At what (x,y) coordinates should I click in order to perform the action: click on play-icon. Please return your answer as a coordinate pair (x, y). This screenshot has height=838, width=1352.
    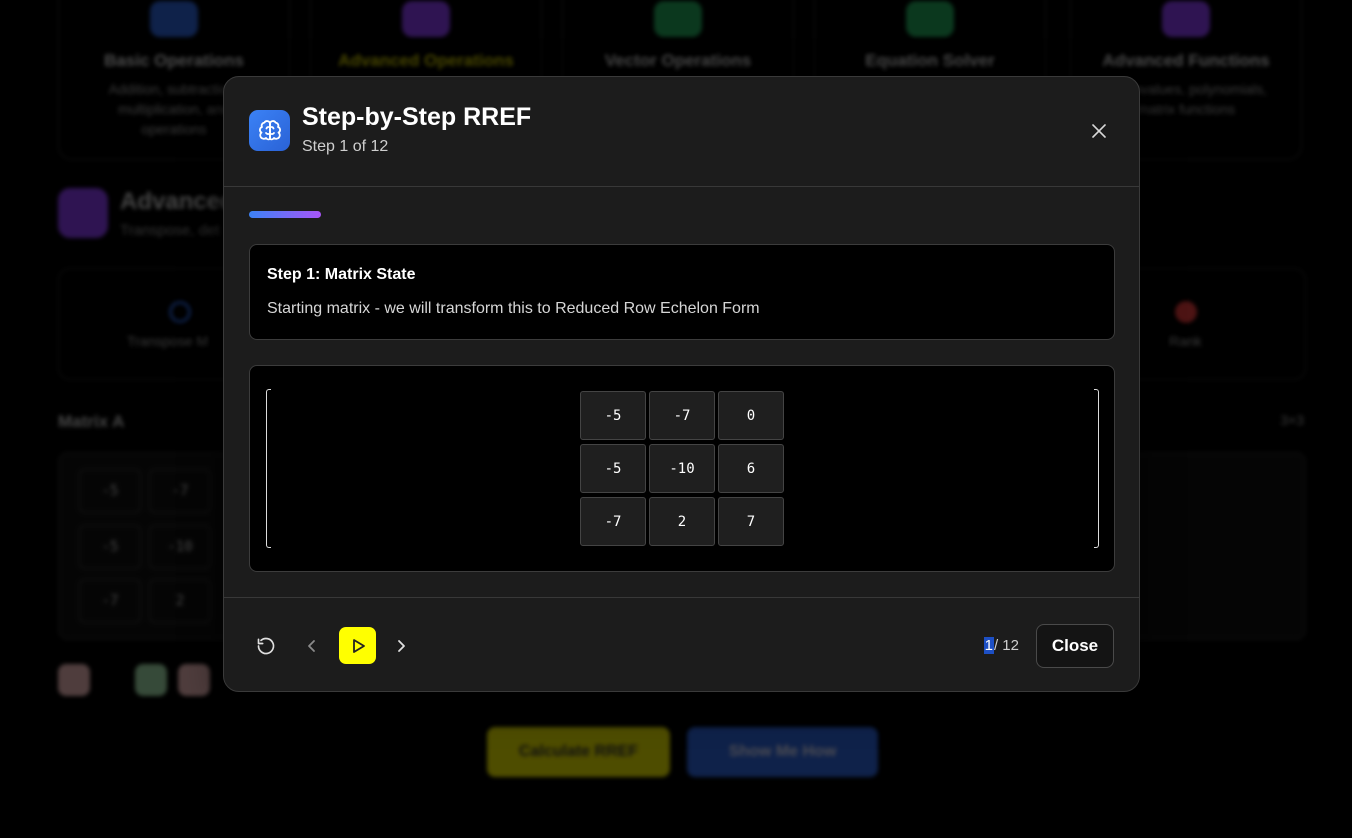
    Looking at the image, I should click on (357, 645).